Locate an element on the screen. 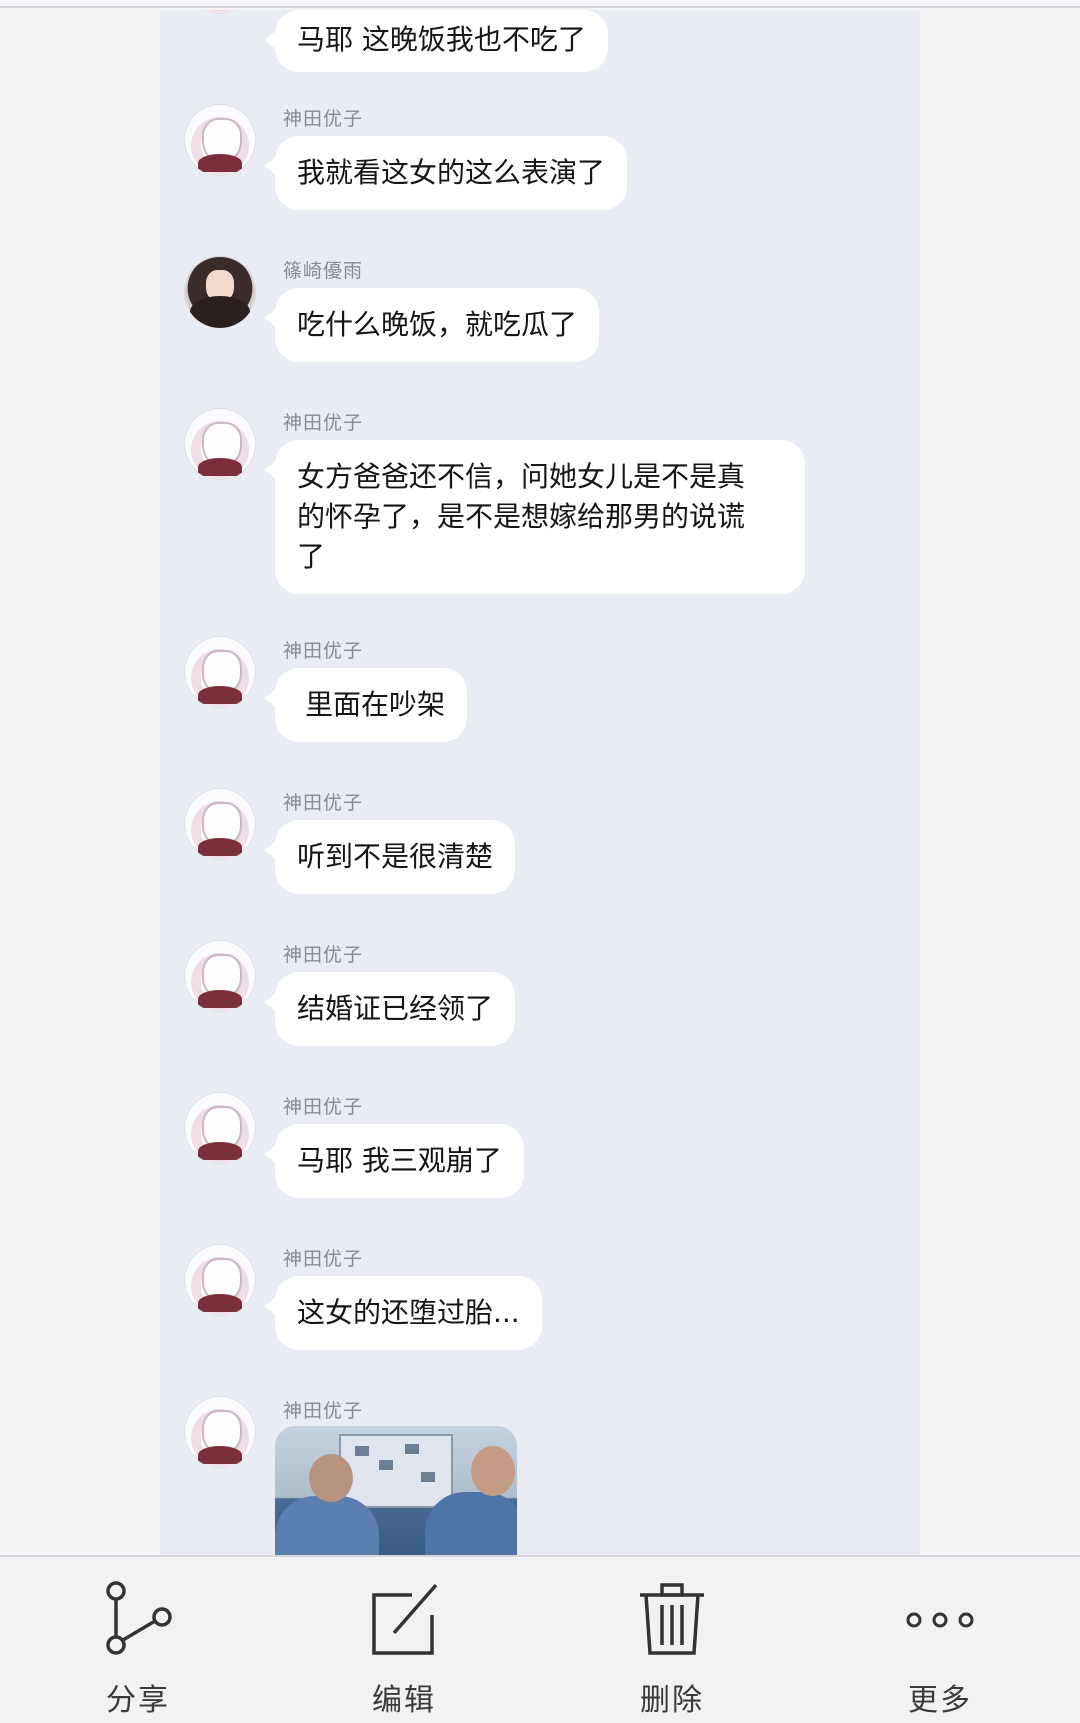 The width and height of the screenshot is (1080, 1723). share-label: 分享 is located at coordinates (138, 1700).